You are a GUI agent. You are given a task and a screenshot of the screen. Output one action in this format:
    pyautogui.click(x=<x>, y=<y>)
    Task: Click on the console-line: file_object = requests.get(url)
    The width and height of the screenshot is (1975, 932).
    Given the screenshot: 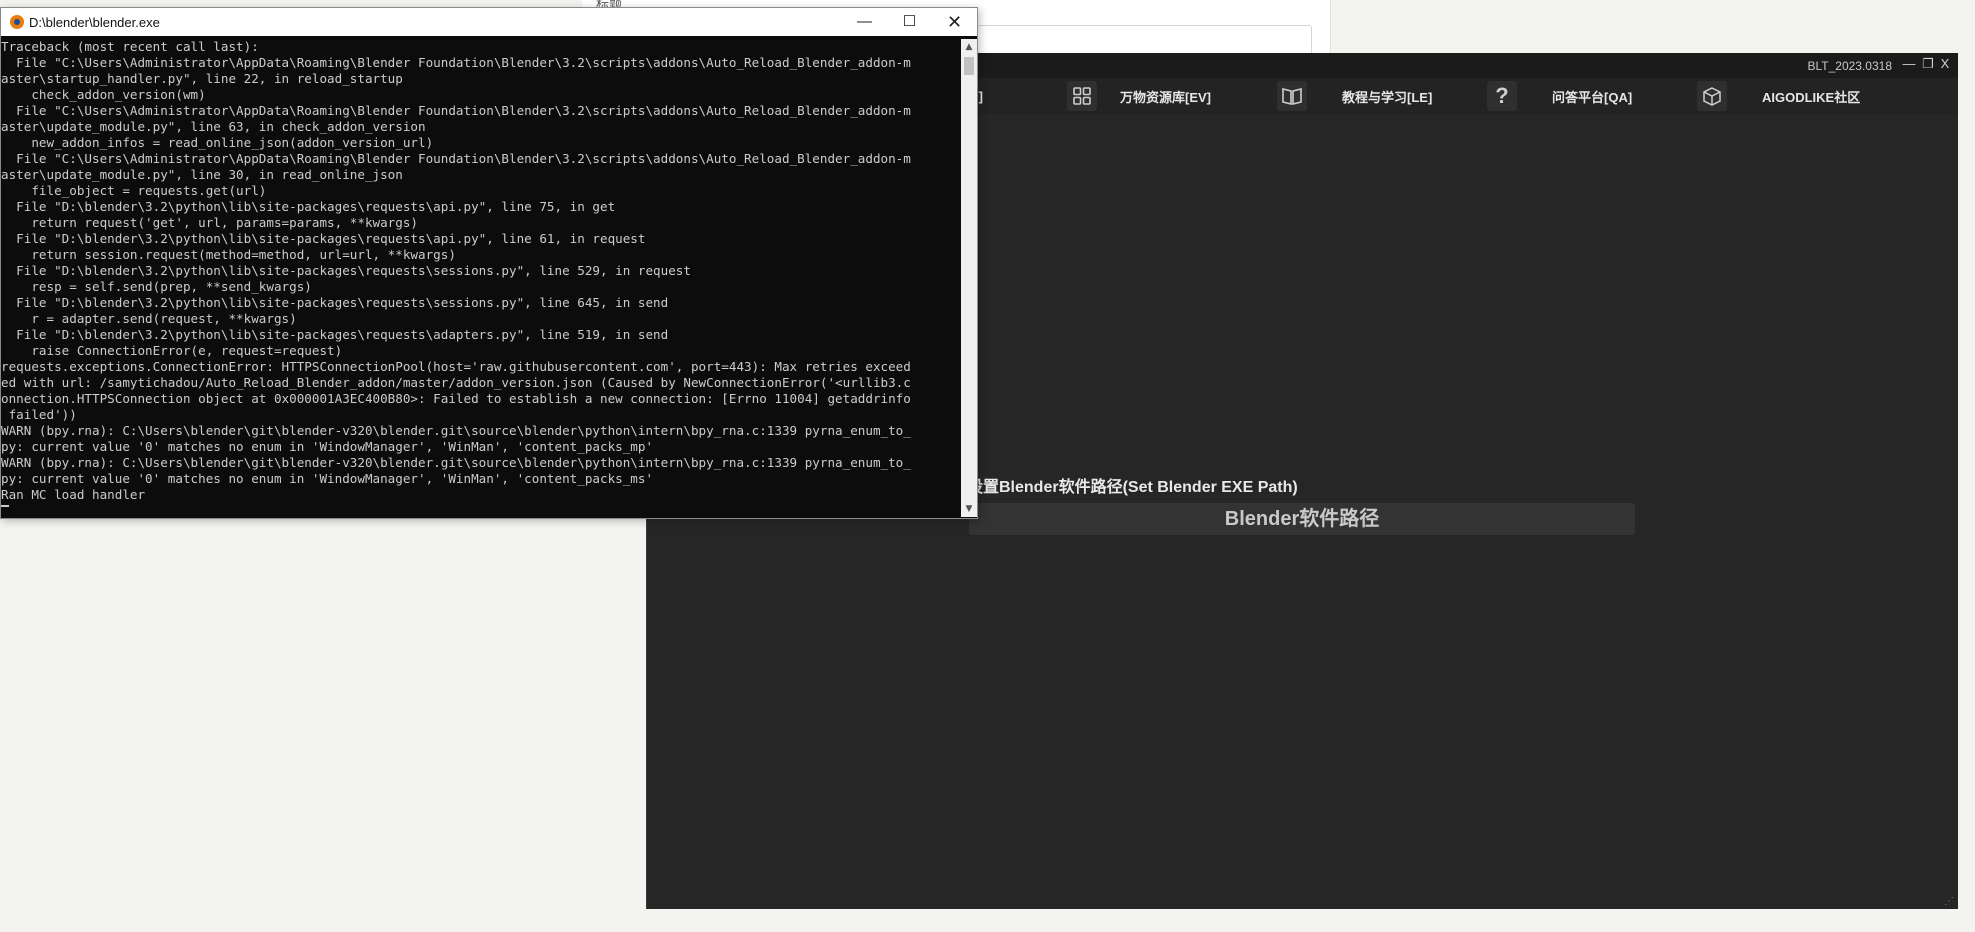 What is the action you would take?
    pyautogui.click(x=134, y=190)
    